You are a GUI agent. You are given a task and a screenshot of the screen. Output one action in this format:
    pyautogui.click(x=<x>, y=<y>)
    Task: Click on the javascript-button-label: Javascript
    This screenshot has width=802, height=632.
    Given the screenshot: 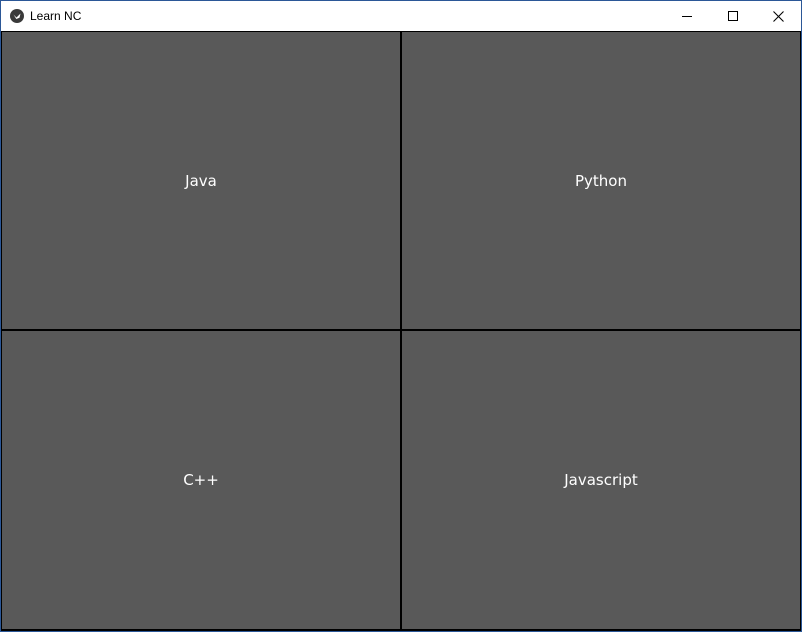 What is the action you would take?
    pyautogui.click(x=601, y=480)
    